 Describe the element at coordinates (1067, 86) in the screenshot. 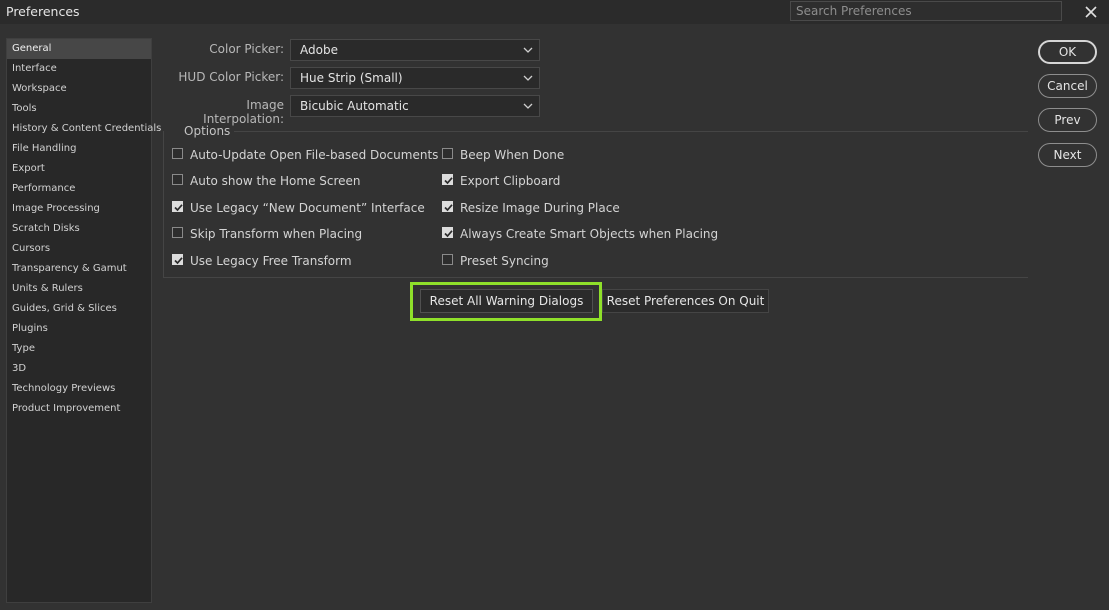

I see `cancel-button: Cancel` at that location.